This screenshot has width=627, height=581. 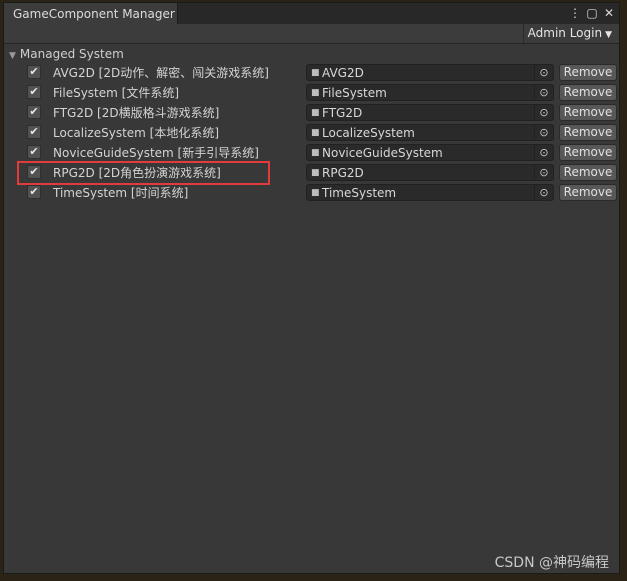 What do you see at coordinates (311, 14) in the screenshot?
I see `tab-bar: GameComponent Manager ⋮ ▢ ✕` at bounding box center [311, 14].